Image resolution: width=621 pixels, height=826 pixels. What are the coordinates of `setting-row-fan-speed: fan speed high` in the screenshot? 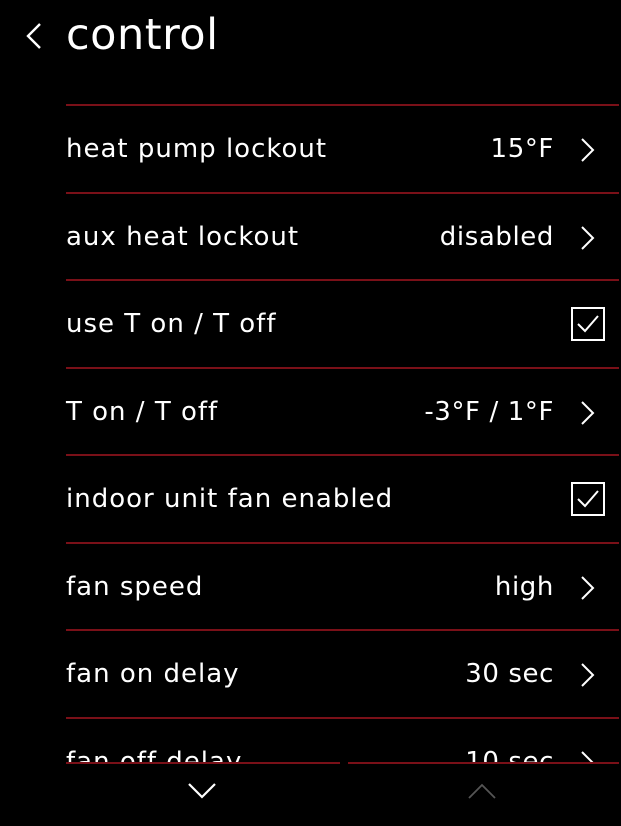 It's located at (342, 585).